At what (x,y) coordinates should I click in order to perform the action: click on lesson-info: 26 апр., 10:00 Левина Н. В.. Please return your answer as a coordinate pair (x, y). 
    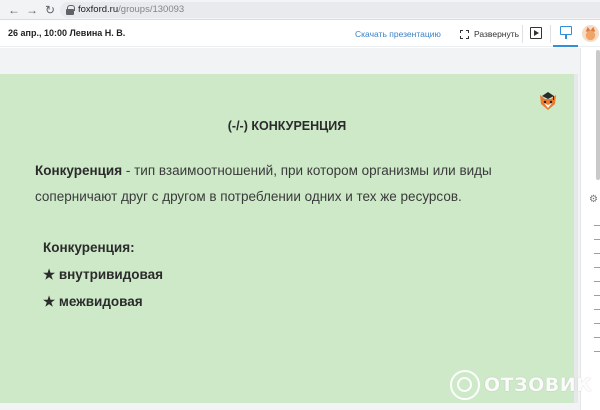
    Looking at the image, I should click on (67, 33).